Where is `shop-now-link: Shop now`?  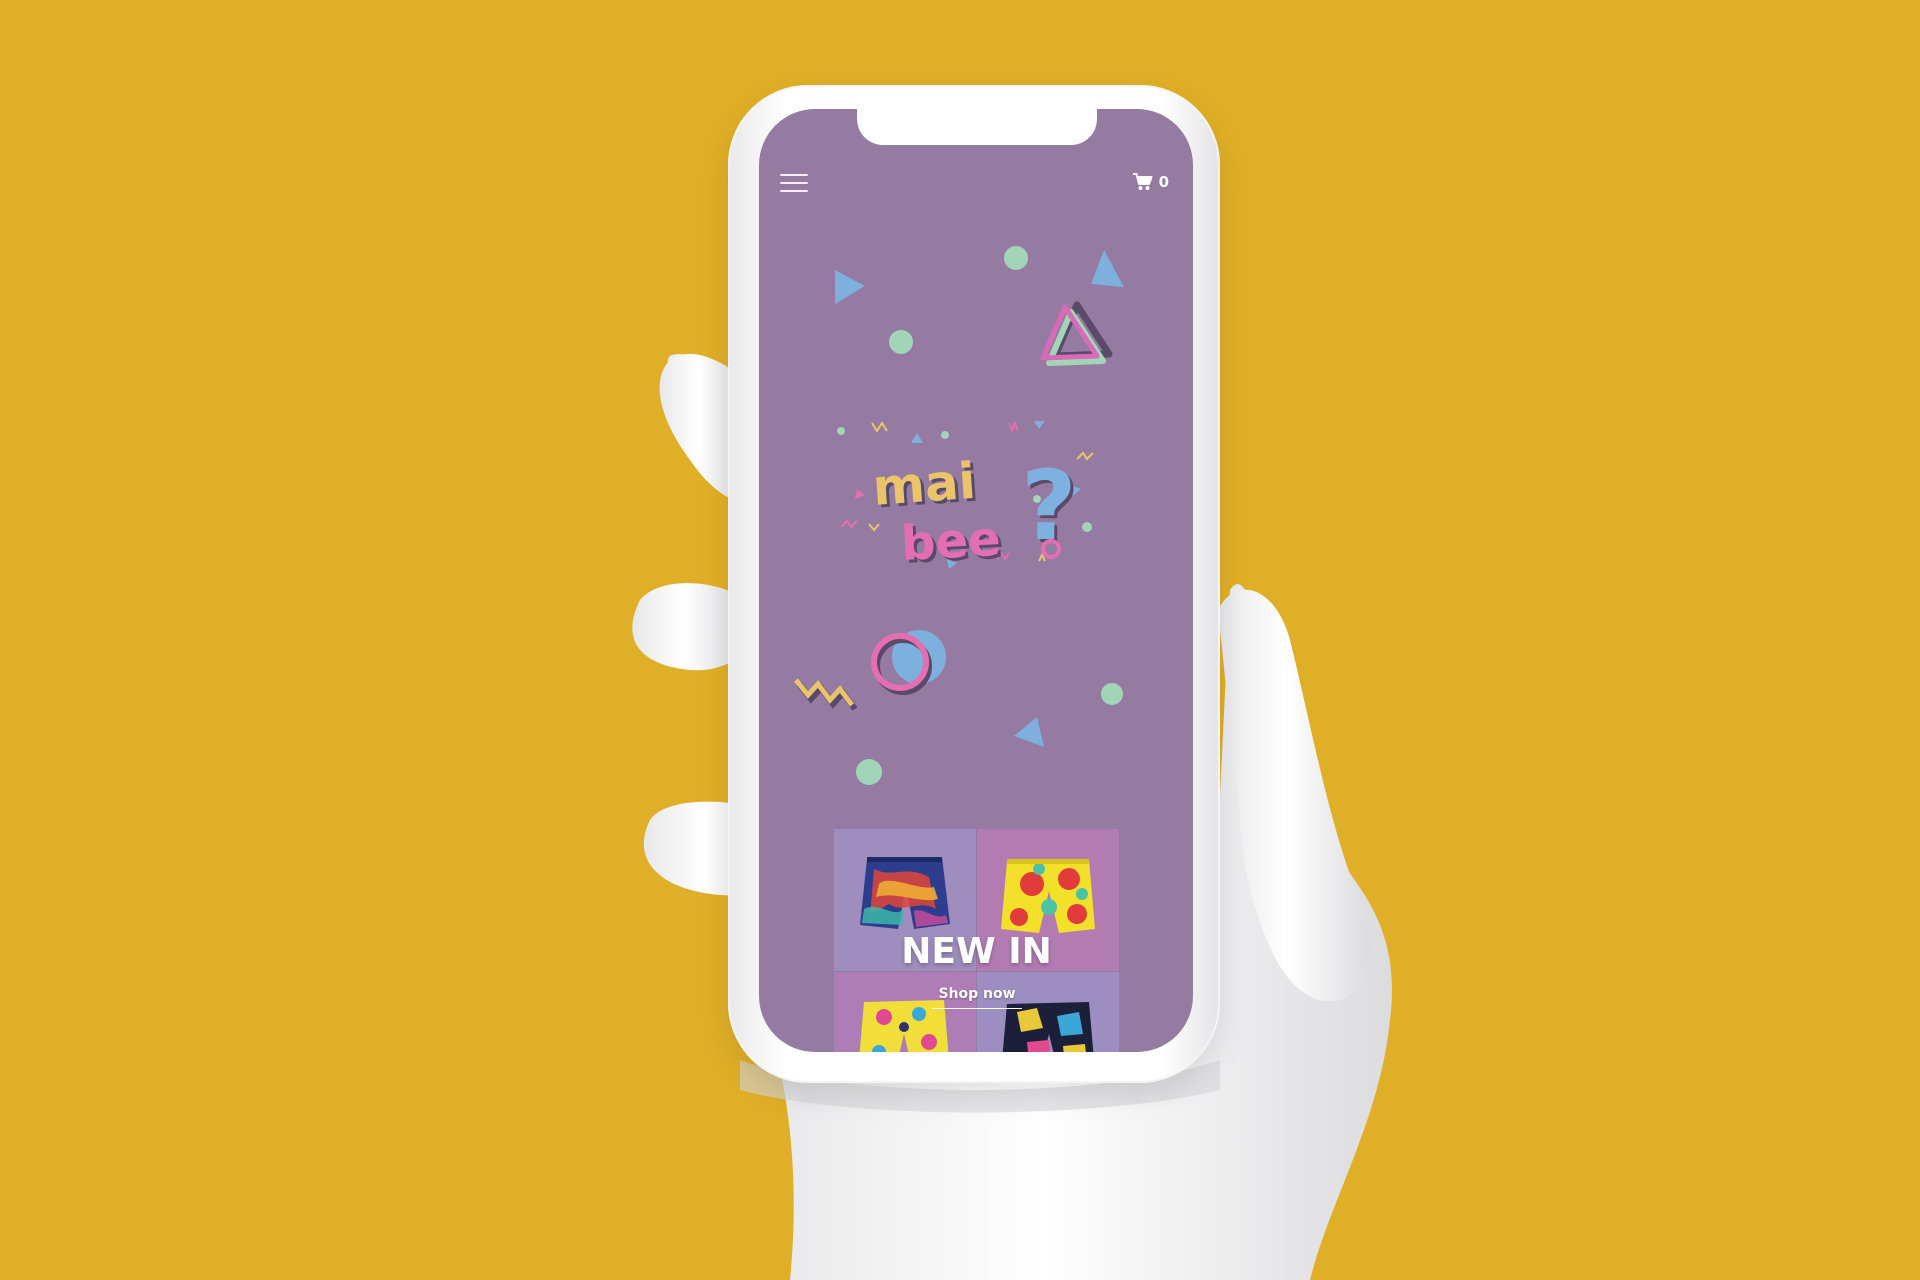 shop-now-link: Shop now is located at coordinates (977, 997).